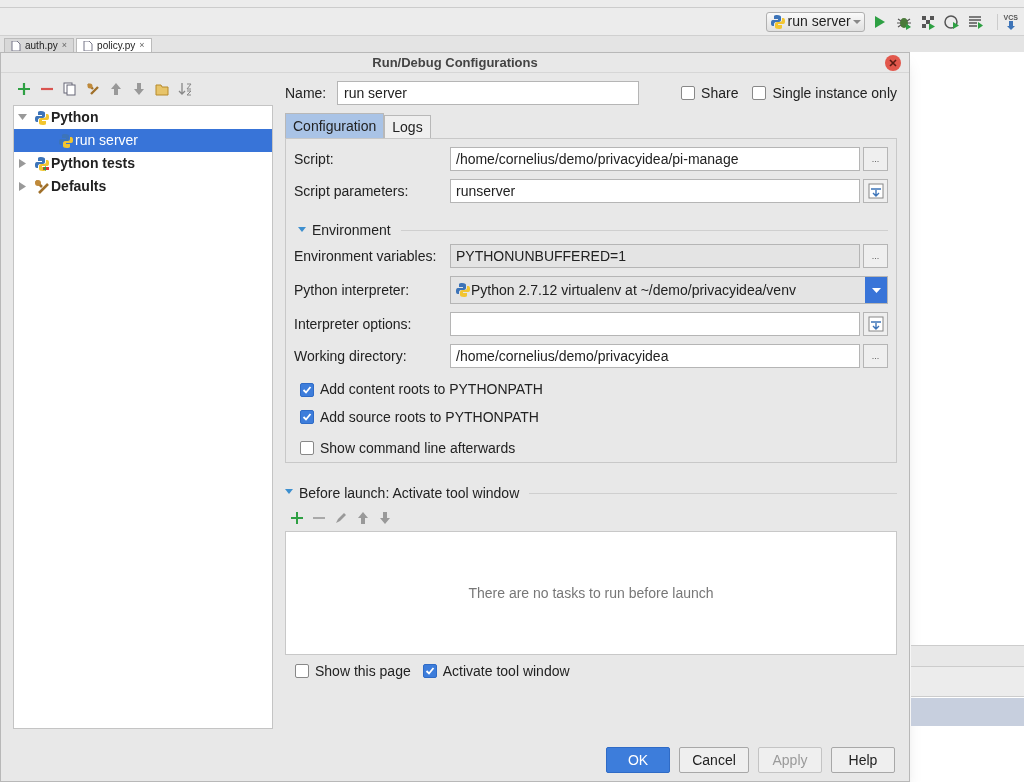 The width and height of the screenshot is (1024, 782). What do you see at coordinates (351, 231) in the screenshot?
I see `section-label: Environment` at bounding box center [351, 231].